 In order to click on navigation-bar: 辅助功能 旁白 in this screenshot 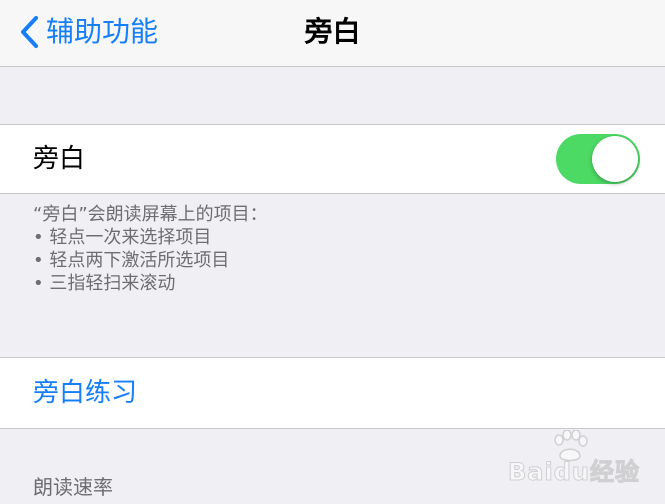, I will do `click(332, 33)`.